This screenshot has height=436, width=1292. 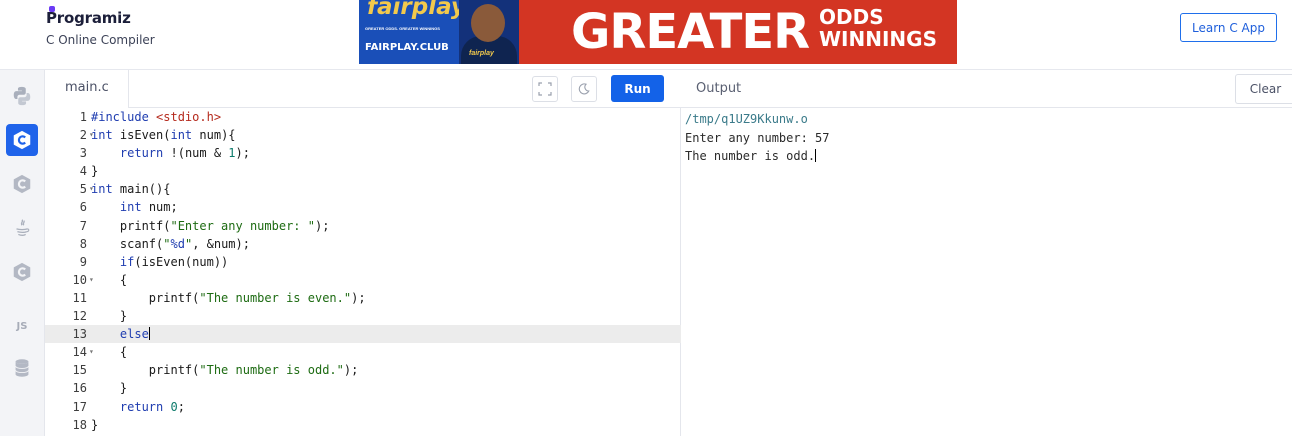 I want to click on brand-name: Programiz, so click(x=88, y=18).